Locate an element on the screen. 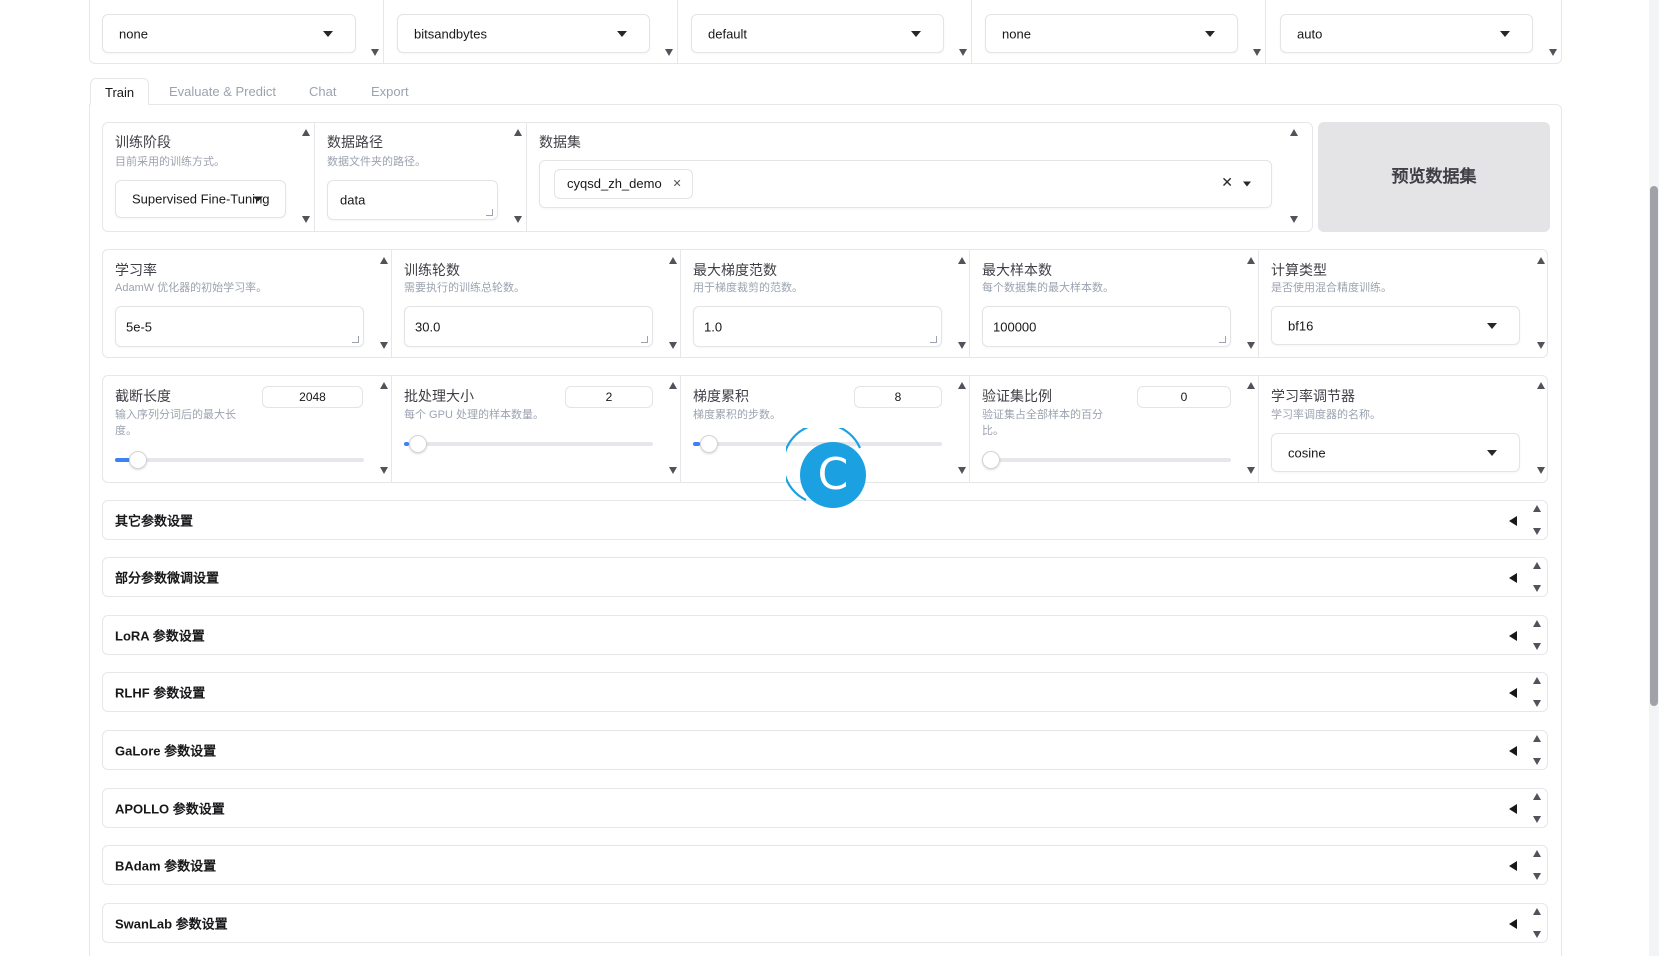  cutoff-len-slider is located at coordinates (239, 460).